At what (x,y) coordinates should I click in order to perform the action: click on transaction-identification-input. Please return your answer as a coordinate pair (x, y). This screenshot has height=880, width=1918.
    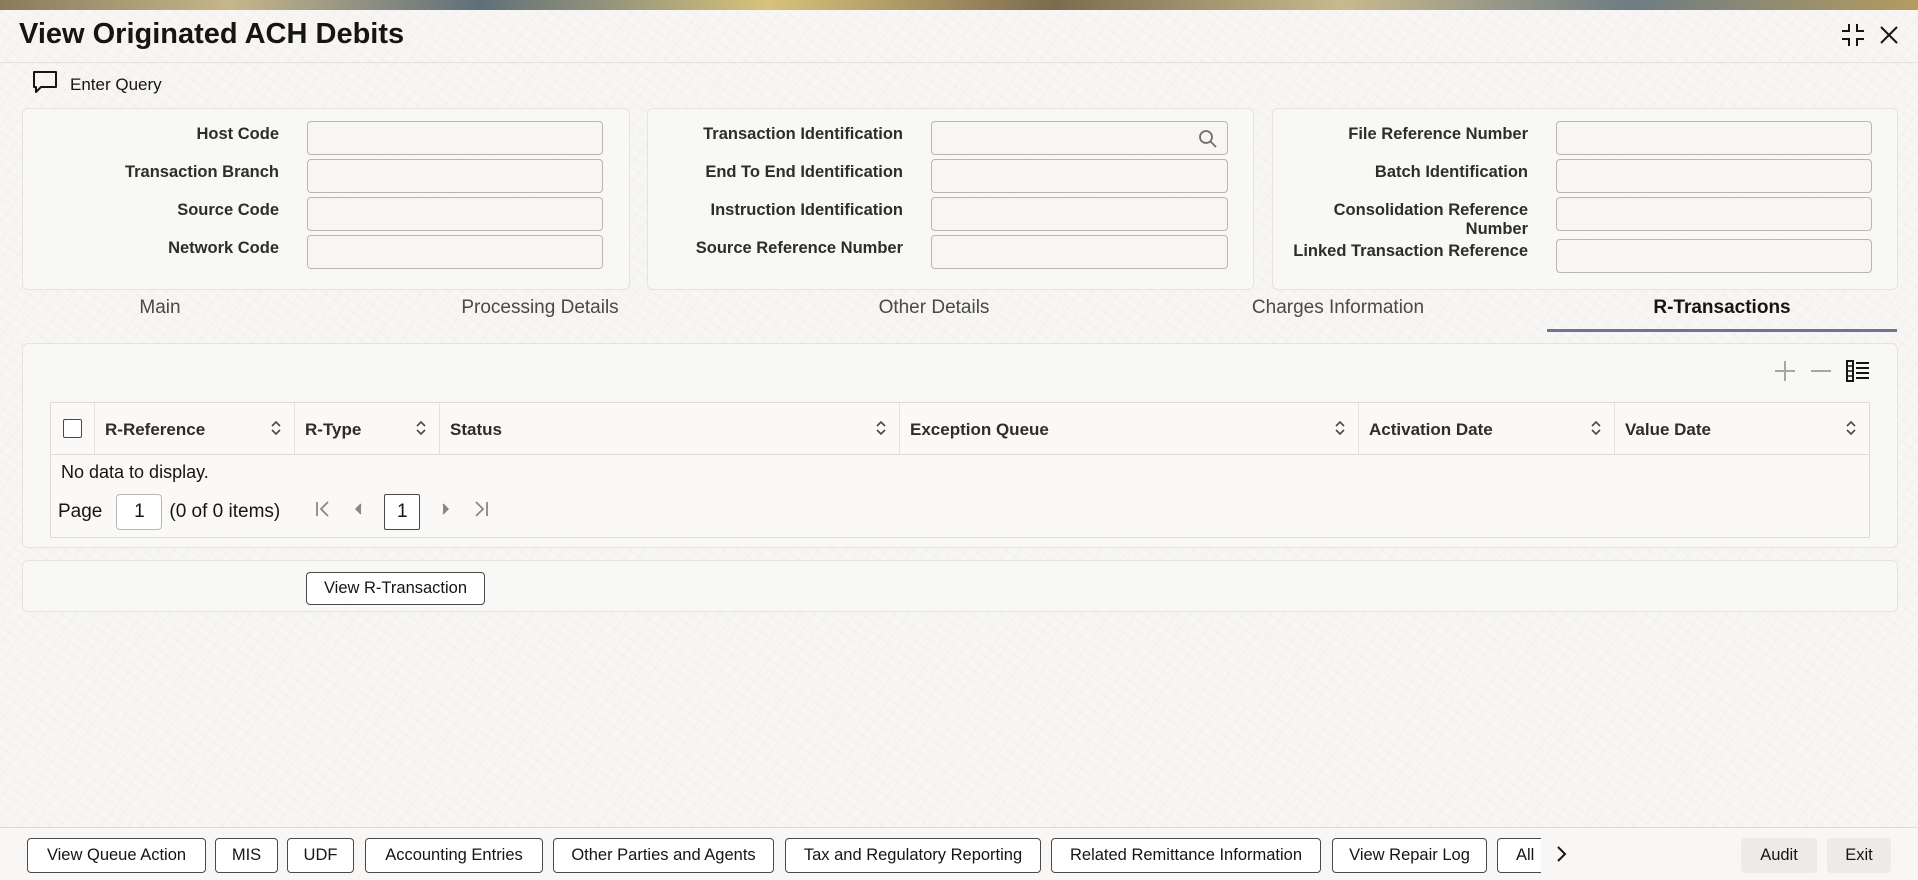
    Looking at the image, I should click on (1079, 138).